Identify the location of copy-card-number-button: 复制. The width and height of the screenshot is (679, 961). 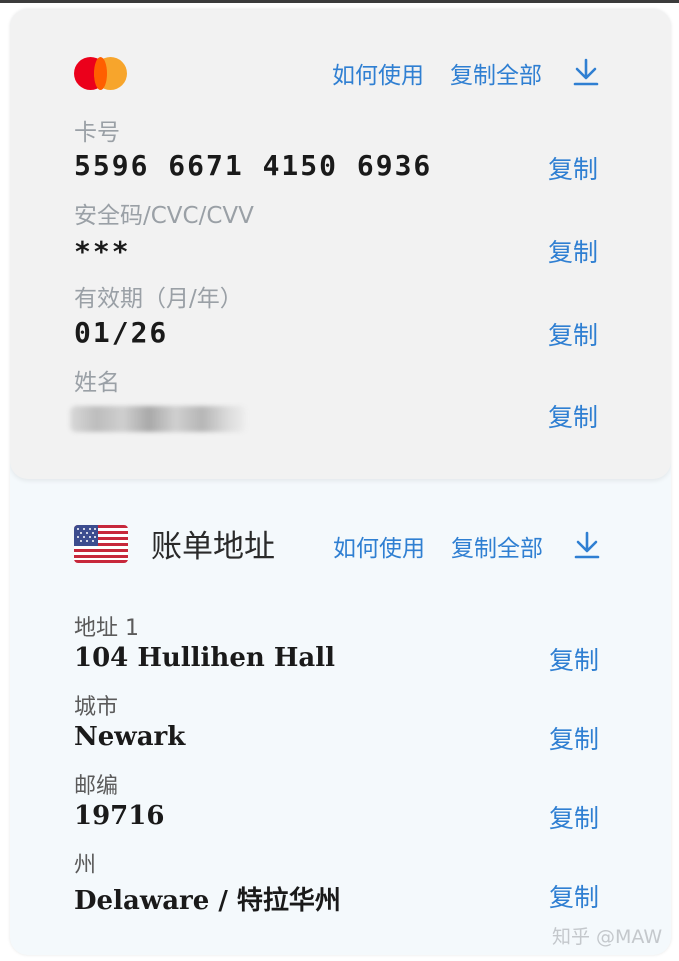
(573, 168).